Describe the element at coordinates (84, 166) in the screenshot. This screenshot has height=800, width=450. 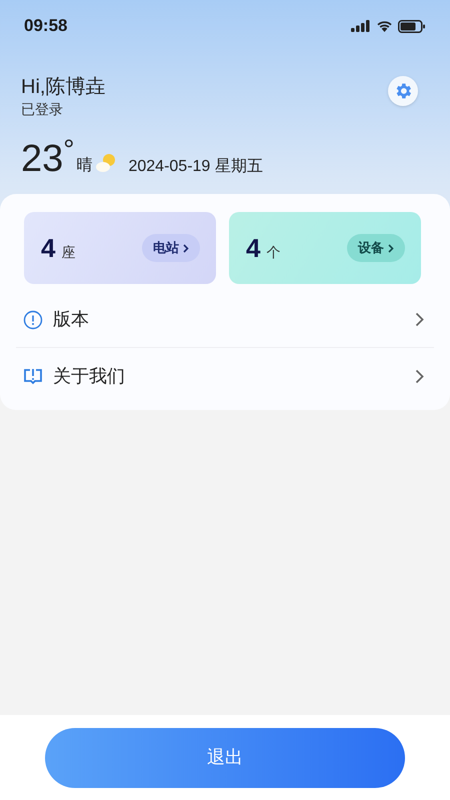
I see `weather-condition: 晴` at that location.